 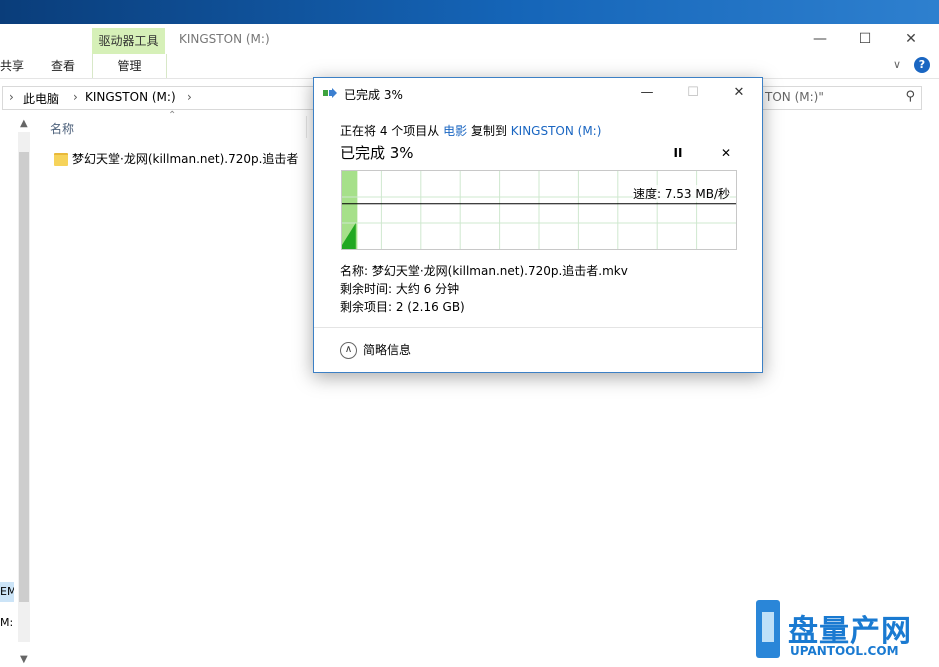 What do you see at coordinates (330, 93) in the screenshot?
I see `copy-icon` at bounding box center [330, 93].